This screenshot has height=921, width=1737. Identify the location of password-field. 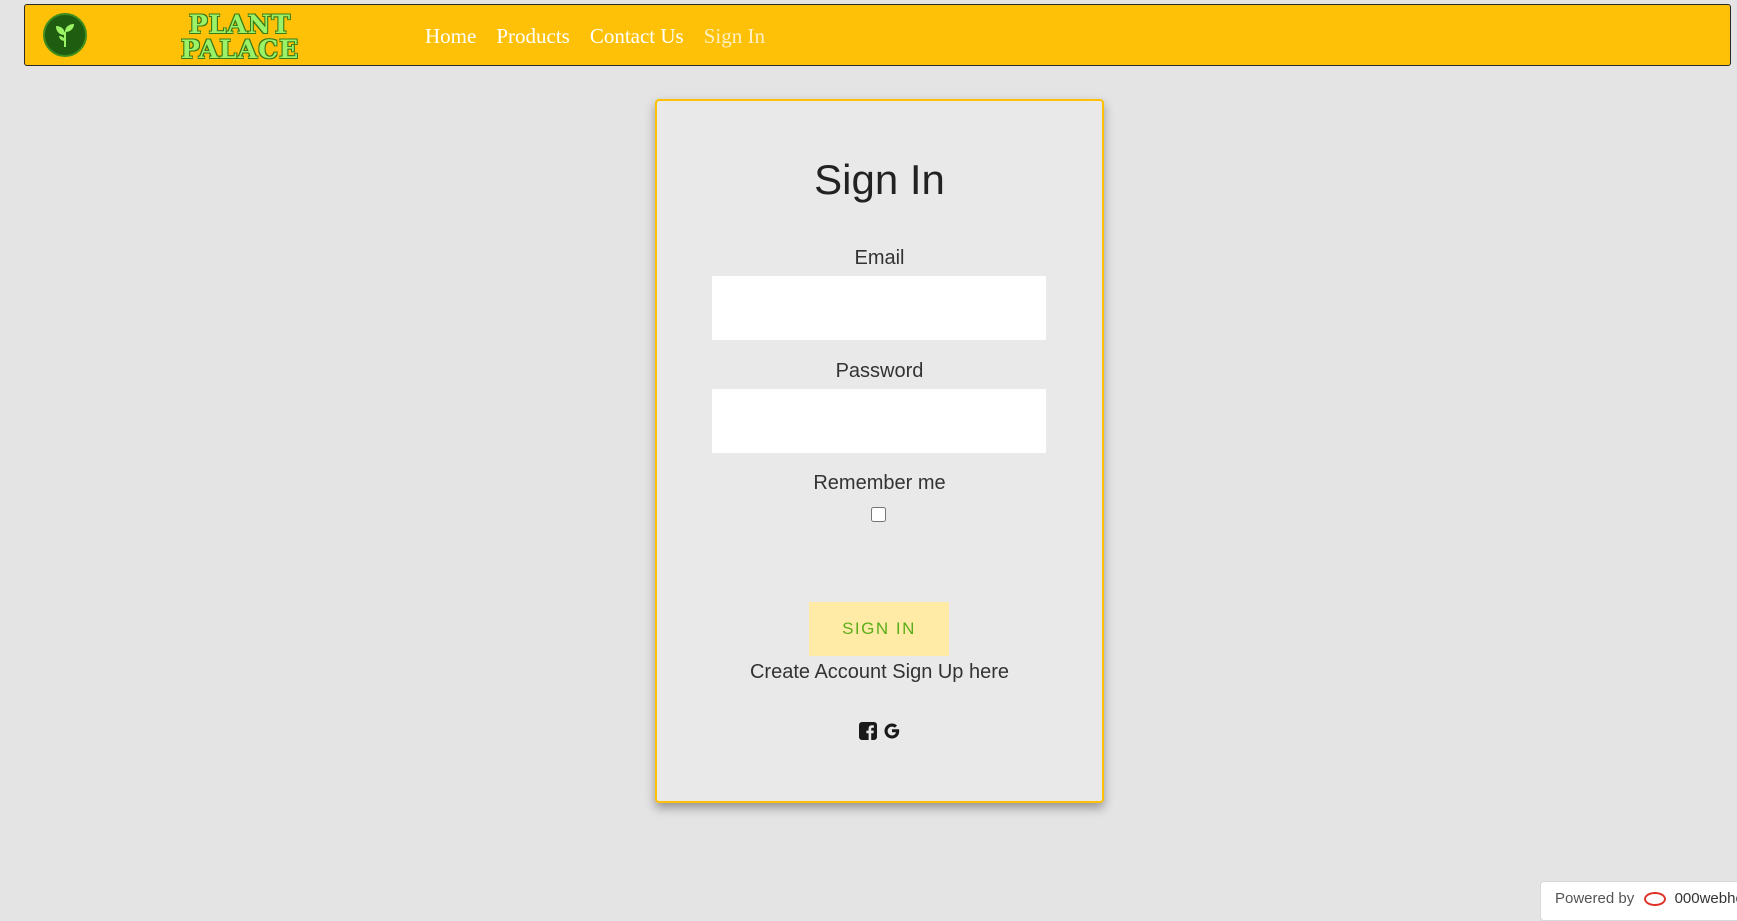
(879, 421).